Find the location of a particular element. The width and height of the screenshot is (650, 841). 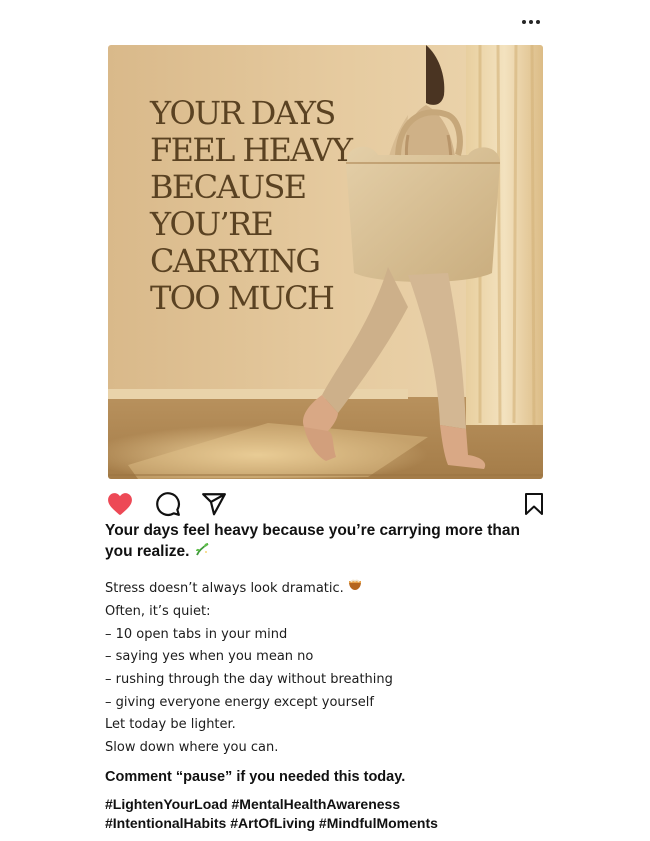

hashtag-link: #MentalHealthAwareness is located at coordinates (316, 804).